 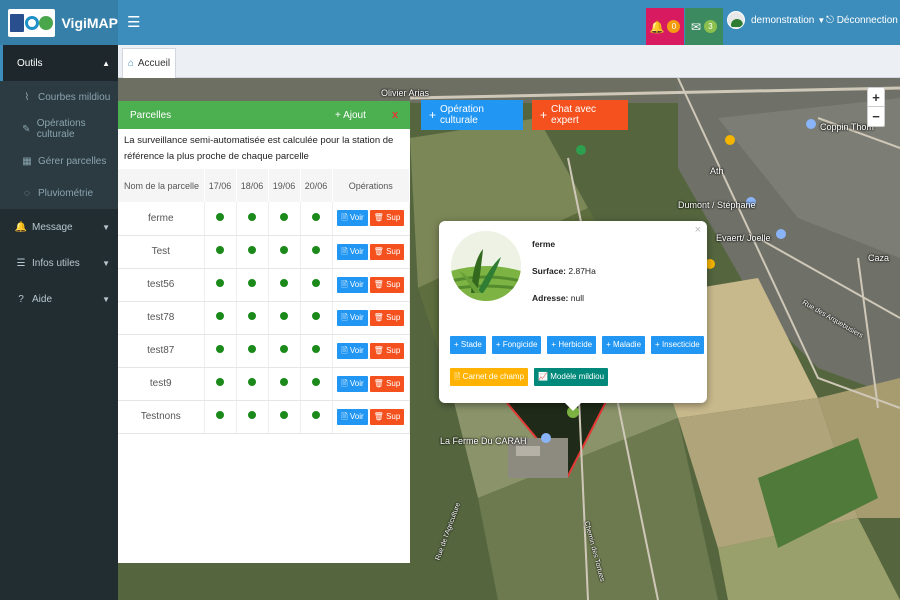 I want to click on column-header: Opérations, so click(x=371, y=185).